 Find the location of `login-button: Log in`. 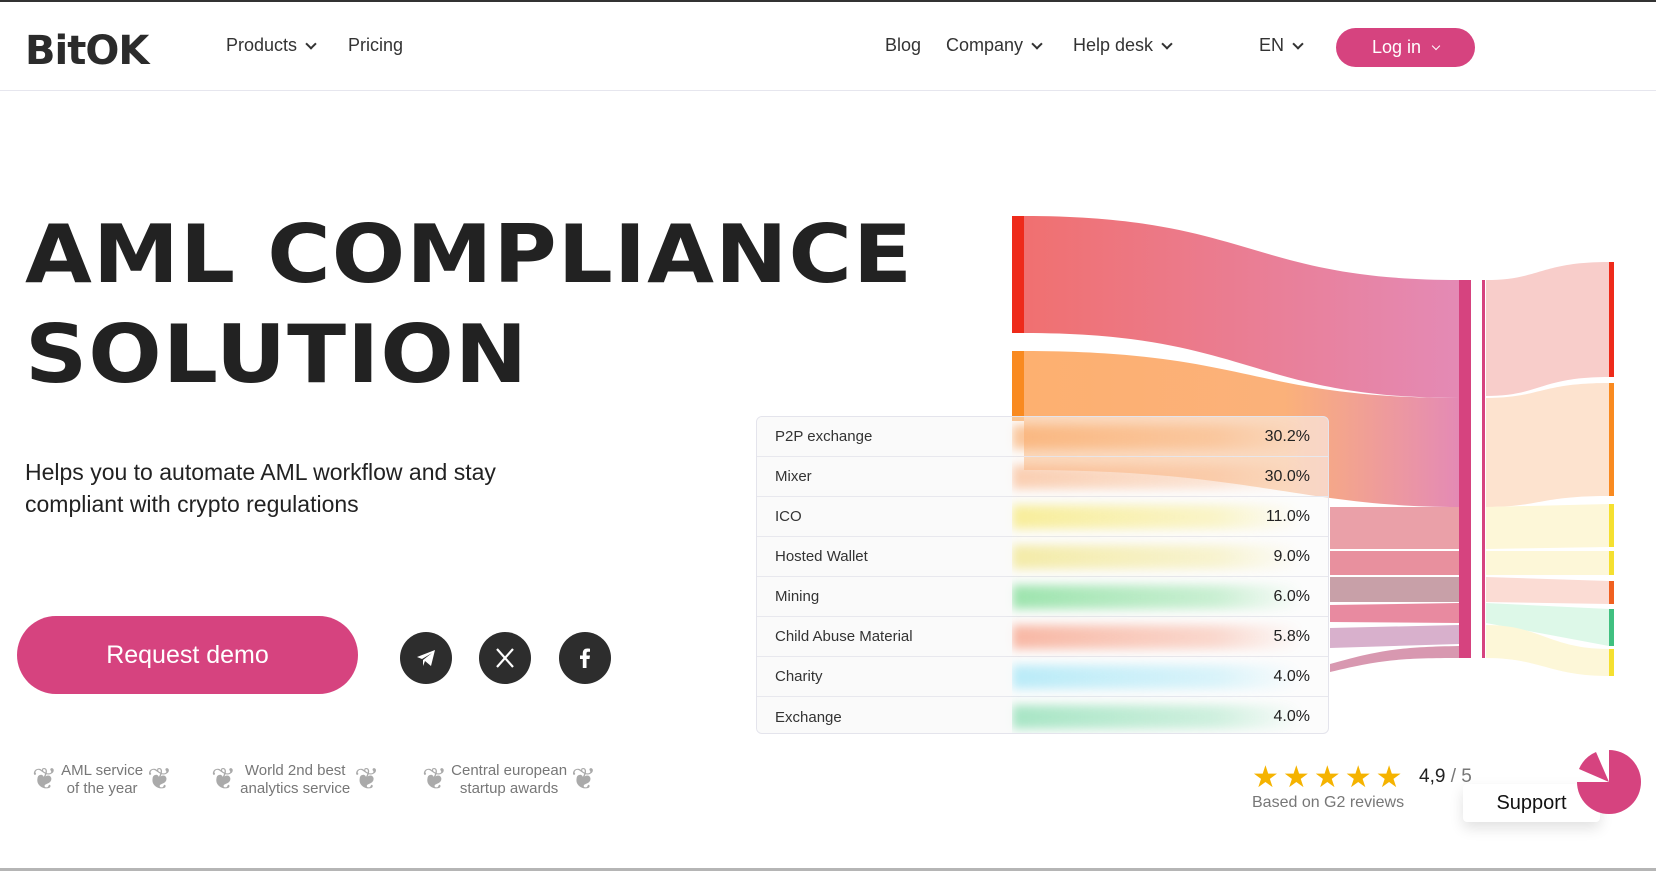

login-button: Log in is located at coordinates (1405, 47).